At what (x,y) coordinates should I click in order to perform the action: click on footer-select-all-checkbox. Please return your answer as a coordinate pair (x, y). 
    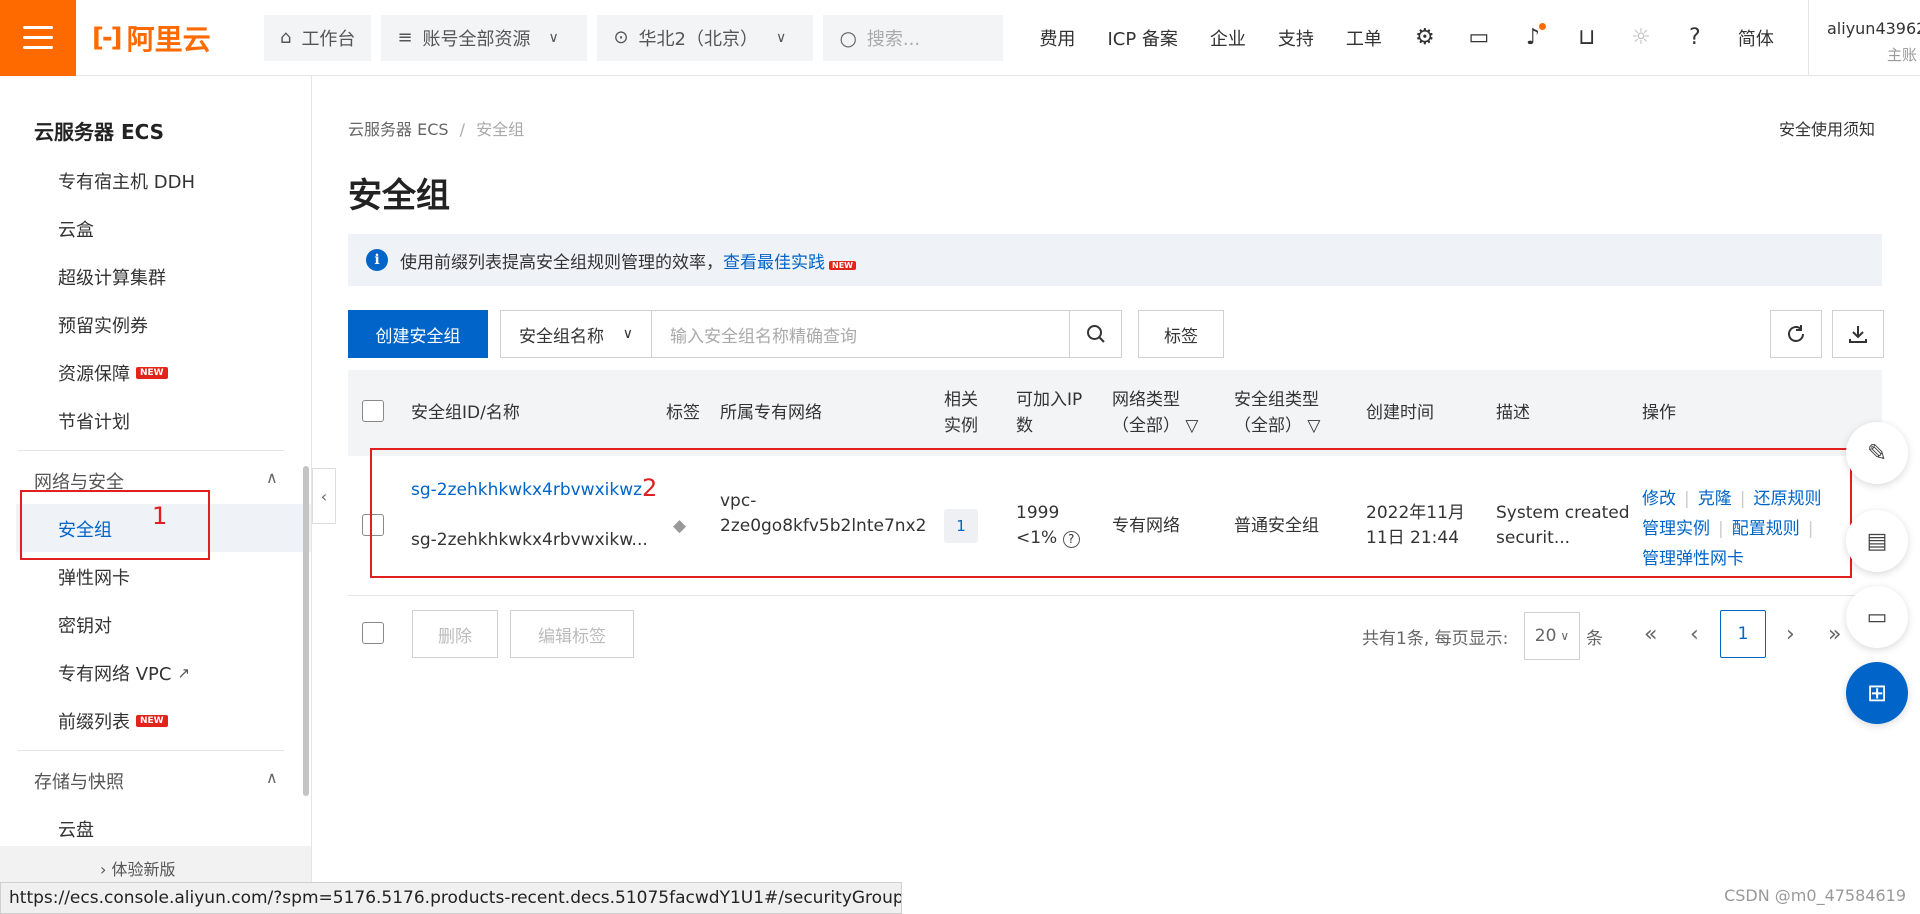
    Looking at the image, I should click on (373, 633).